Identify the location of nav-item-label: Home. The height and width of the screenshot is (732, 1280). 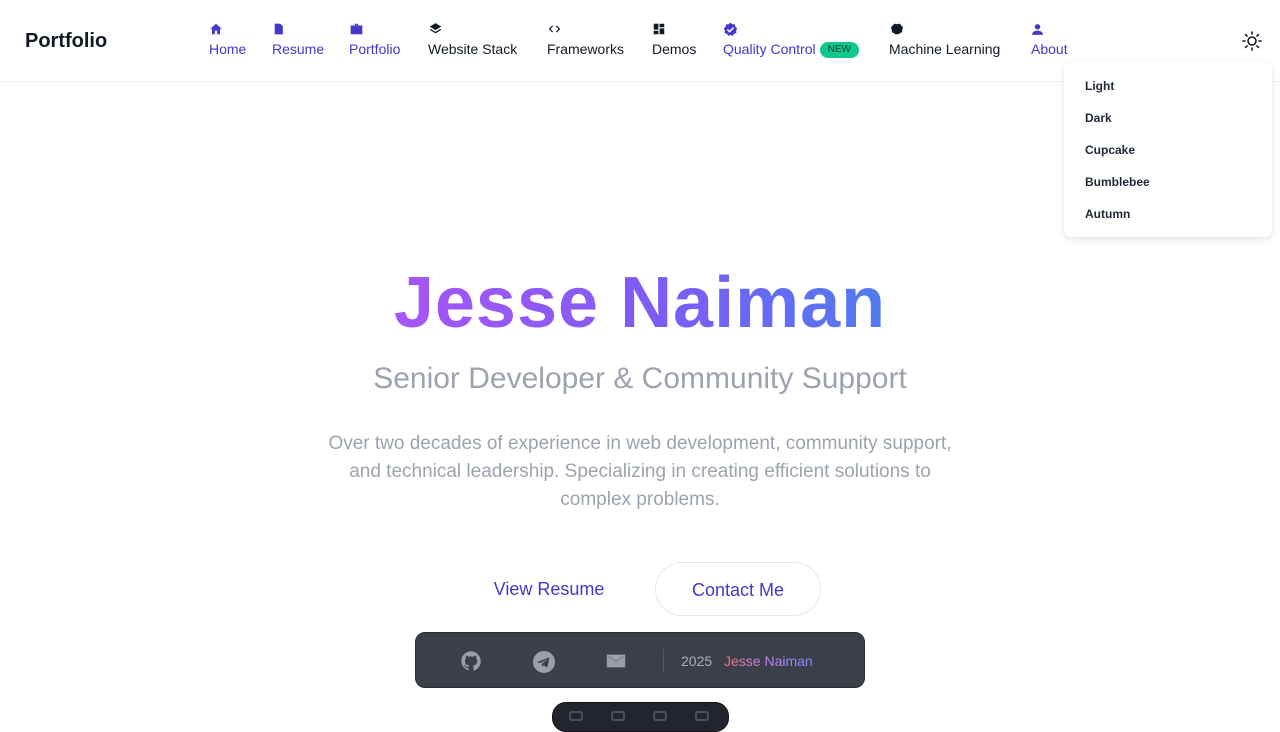
(228, 49).